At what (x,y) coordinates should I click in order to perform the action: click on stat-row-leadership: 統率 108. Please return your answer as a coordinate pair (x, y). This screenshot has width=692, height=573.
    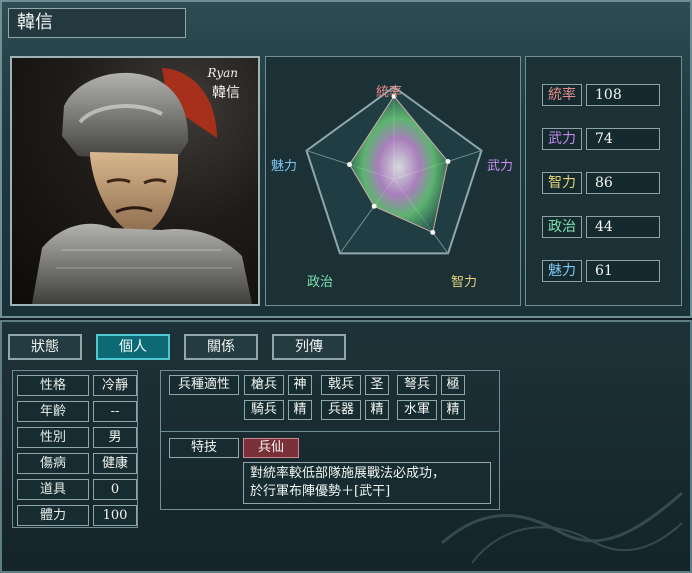
    Looking at the image, I should click on (605, 96).